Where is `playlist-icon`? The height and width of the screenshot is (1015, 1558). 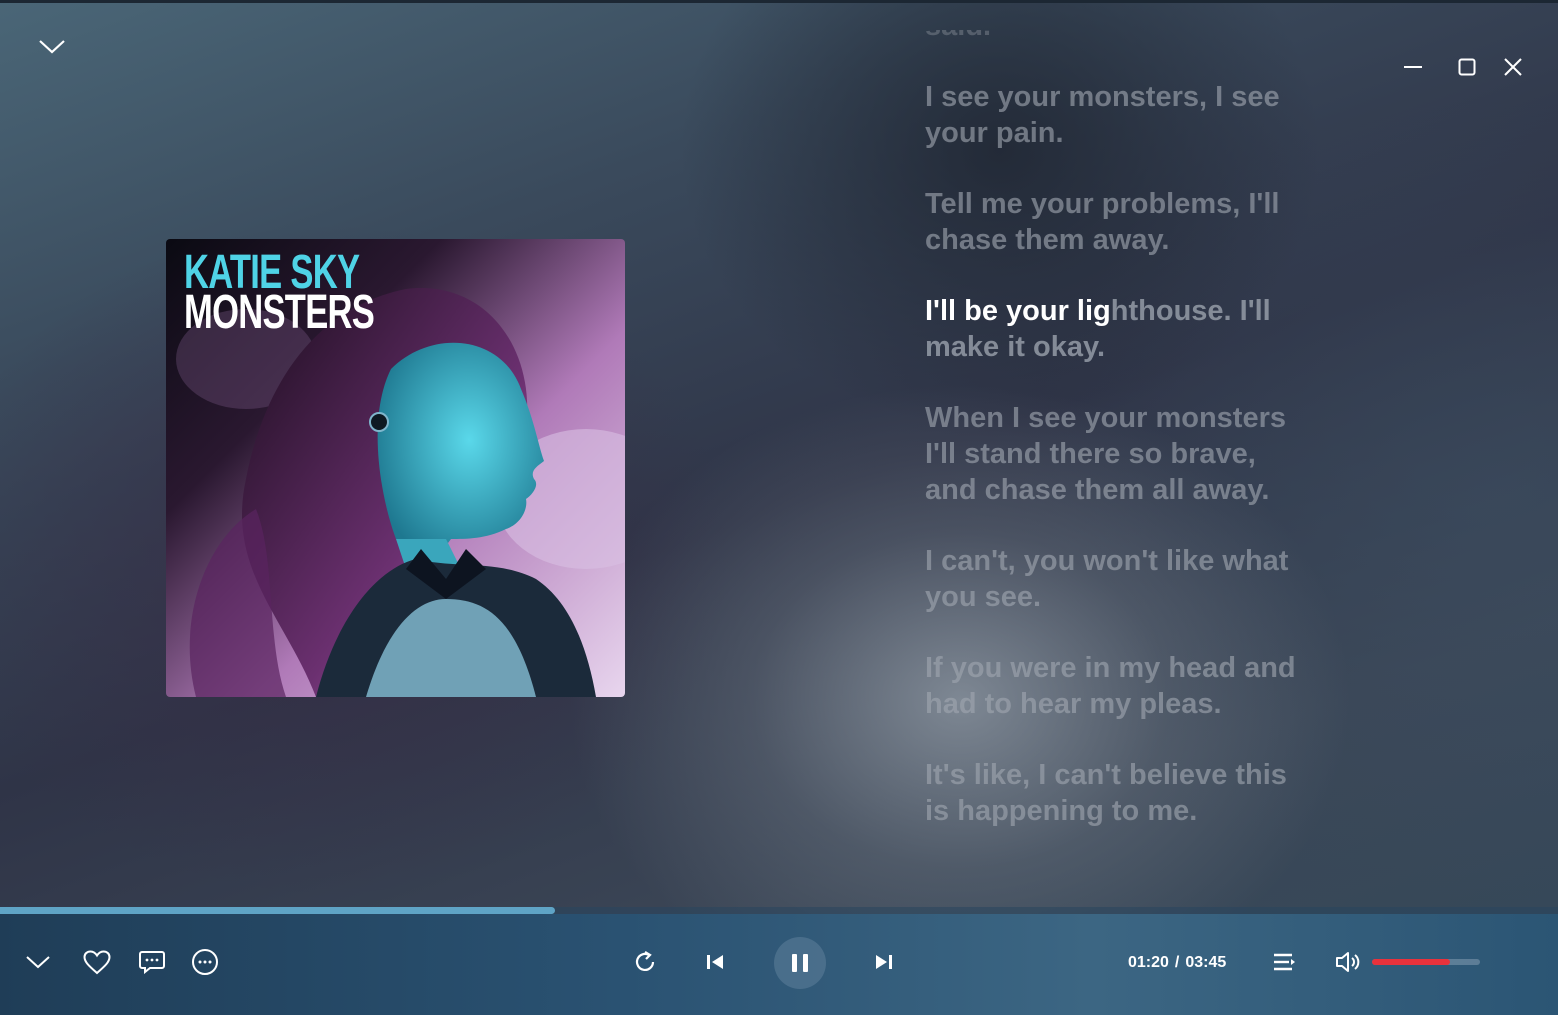 playlist-icon is located at coordinates (1284, 962).